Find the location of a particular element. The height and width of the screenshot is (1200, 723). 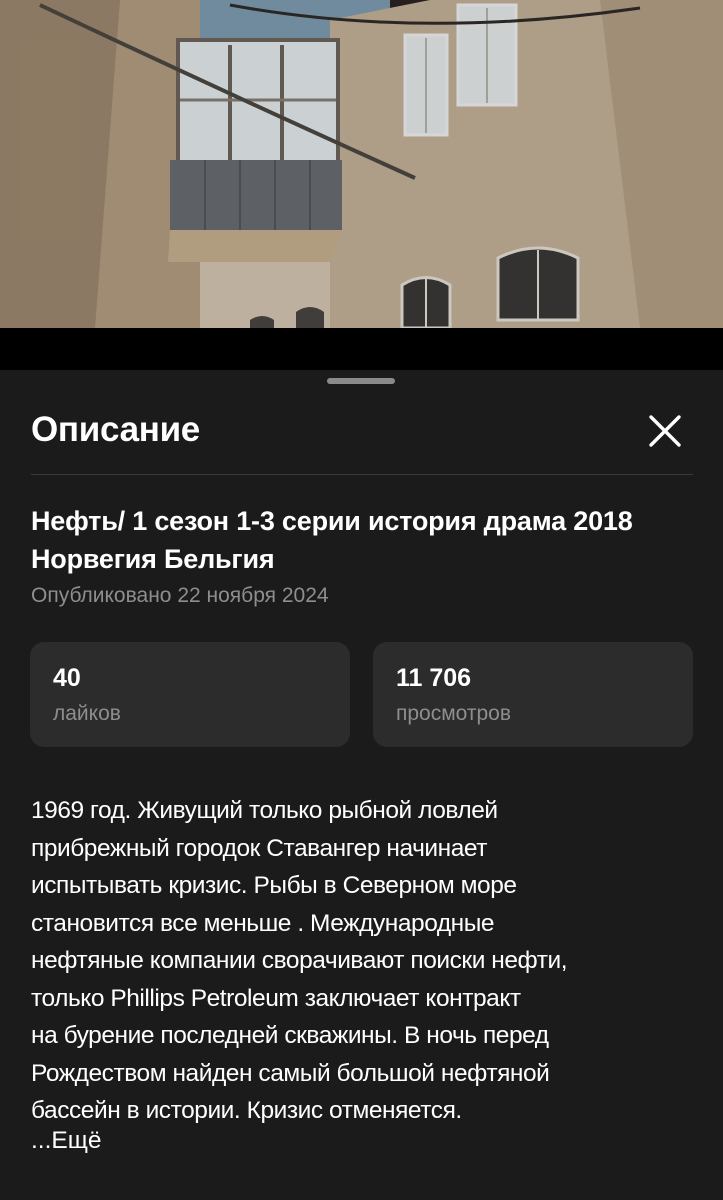

sheet-title: Описание is located at coordinates (115, 429).